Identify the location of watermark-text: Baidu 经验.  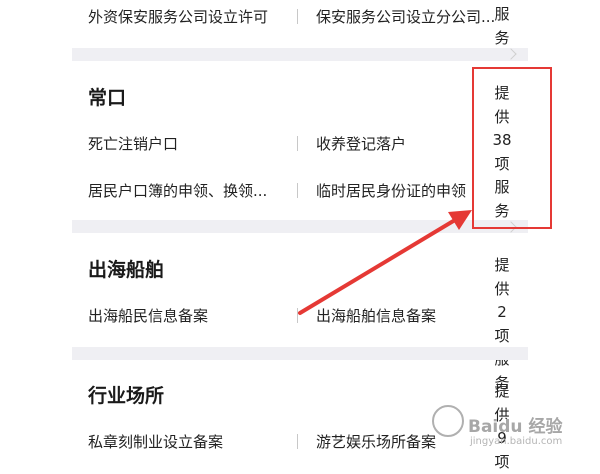
(515, 424).